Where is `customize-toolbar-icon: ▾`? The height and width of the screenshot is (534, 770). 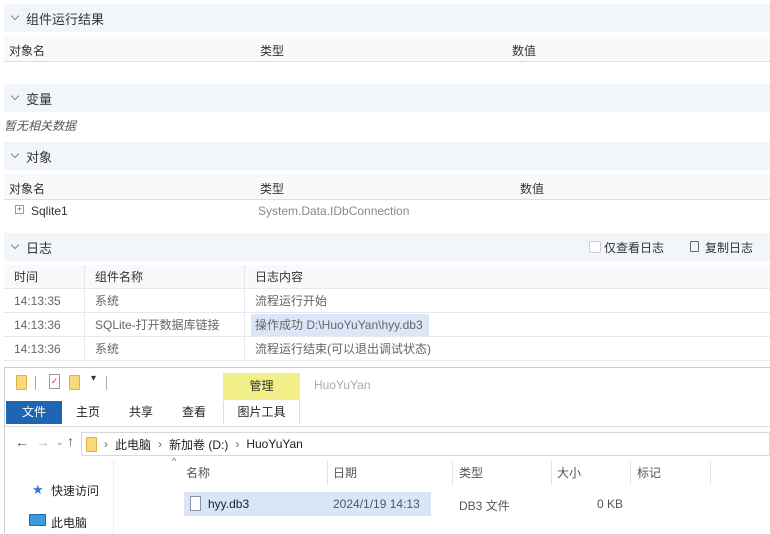 customize-toolbar-icon: ▾ is located at coordinates (93, 378).